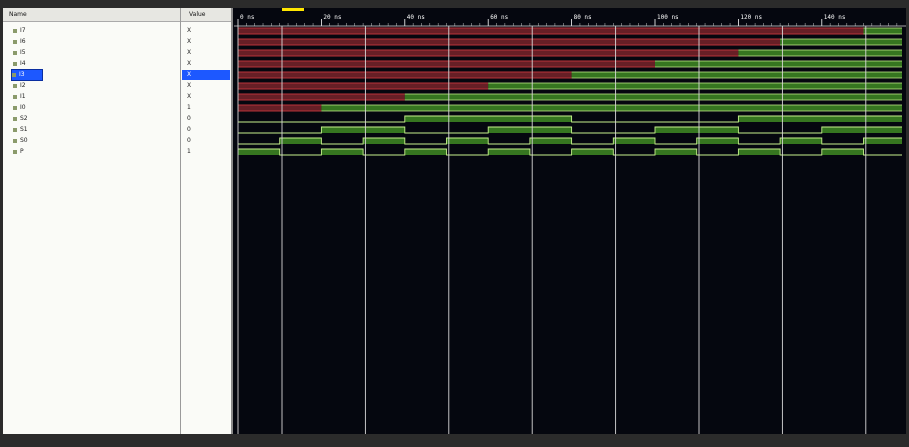  What do you see at coordinates (24, 140) in the screenshot?
I see `signal-name-label: S0` at bounding box center [24, 140].